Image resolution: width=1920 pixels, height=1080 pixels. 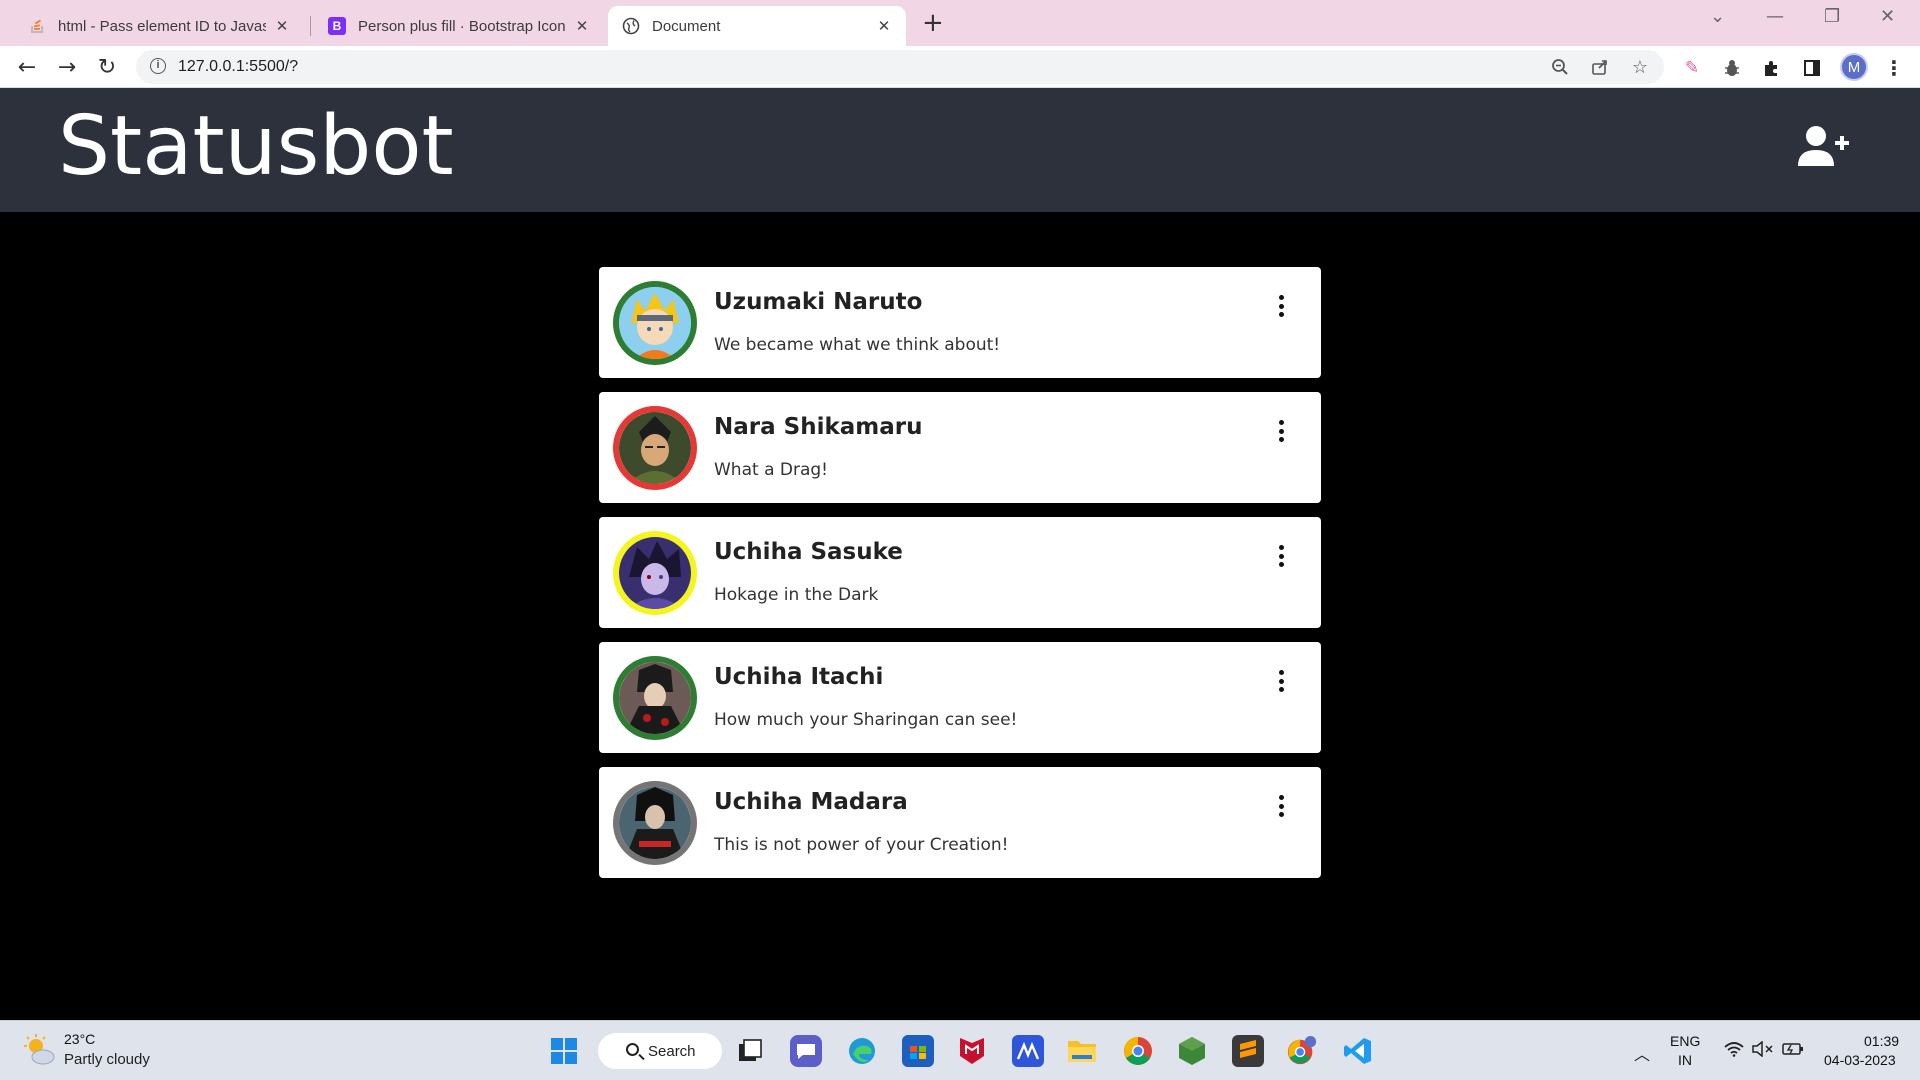 What do you see at coordinates (811, 802) in the screenshot?
I see `contact-name: Uchiha Madara` at bounding box center [811, 802].